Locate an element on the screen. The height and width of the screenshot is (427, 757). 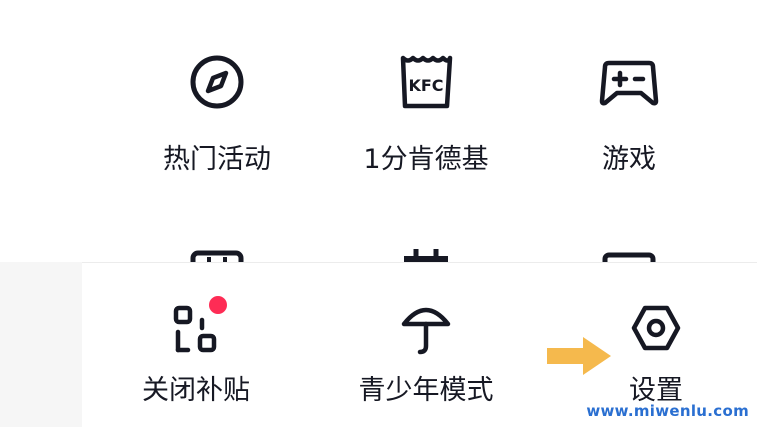
bag-icon is located at coordinates (426, 254).